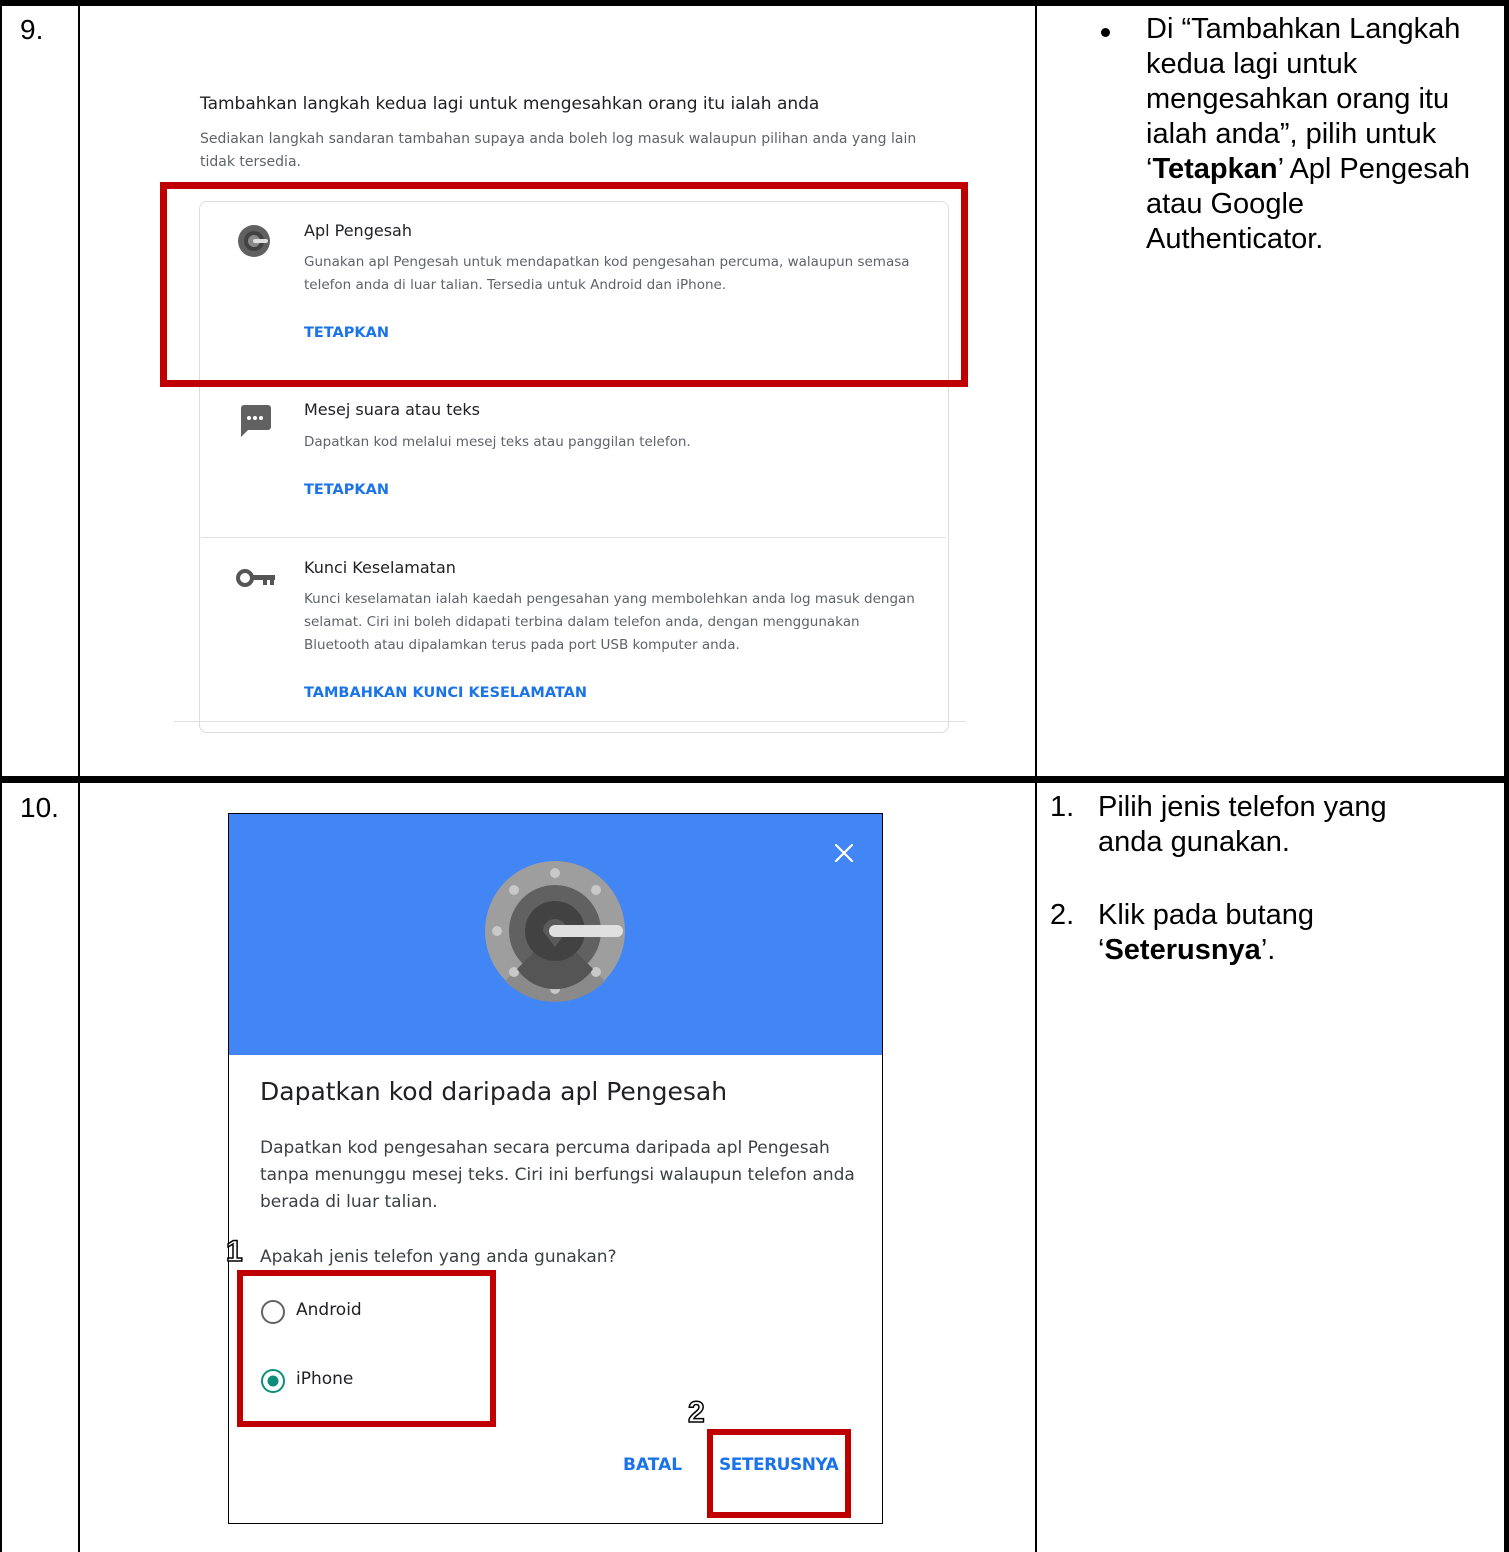 This screenshot has height=1552, width=1509. Describe the element at coordinates (652, 1465) in the screenshot. I see `cancel-button: BATAL` at that location.